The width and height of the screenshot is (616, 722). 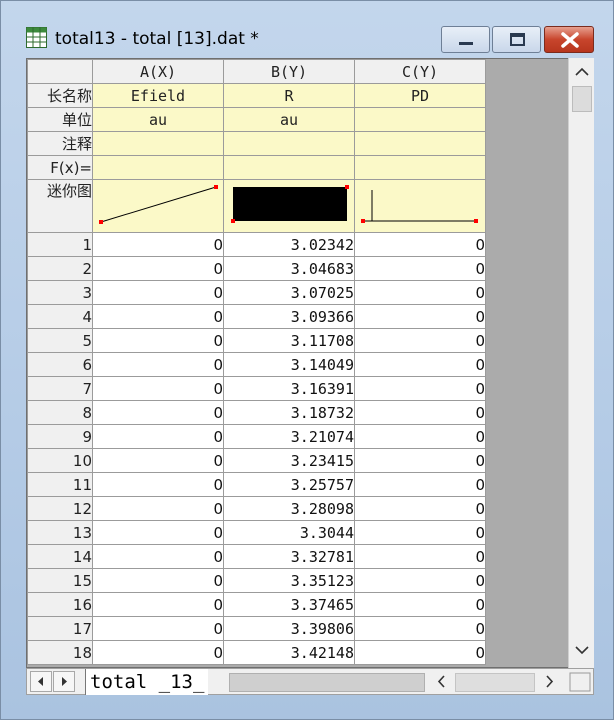 What do you see at coordinates (289, 556) in the screenshot?
I see `cell-b: 3.32781` at bounding box center [289, 556].